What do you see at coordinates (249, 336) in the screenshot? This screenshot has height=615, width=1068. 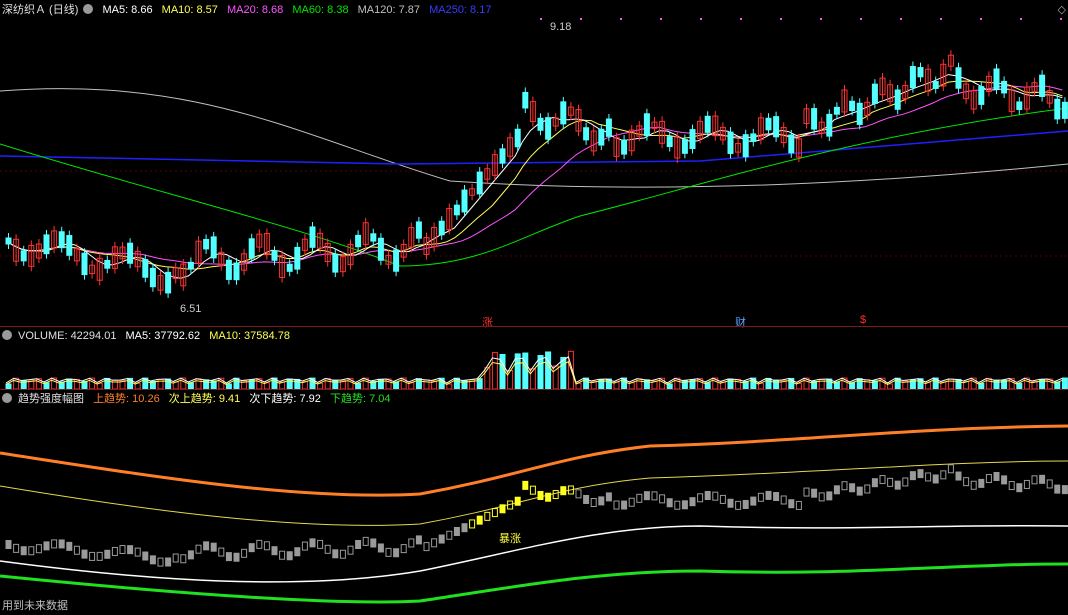 I see `volume-ma10: MA10: 37584.78` at bounding box center [249, 336].